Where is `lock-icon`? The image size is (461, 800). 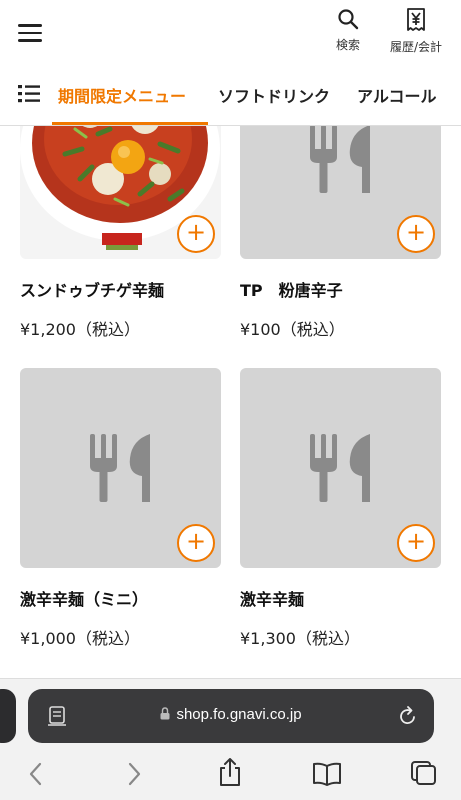
lock-icon is located at coordinates (165, 713).